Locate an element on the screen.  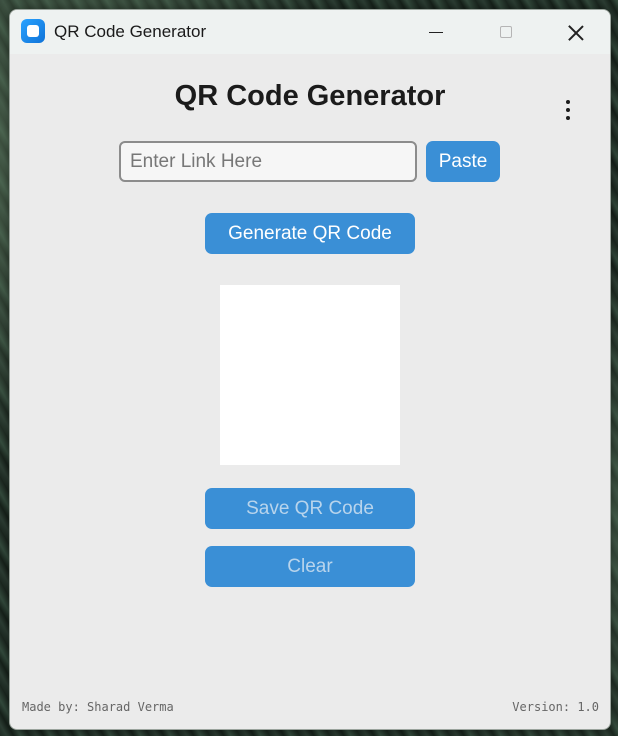
generate-qr-button: Generate QR Code is located at coordinates (310, 233).